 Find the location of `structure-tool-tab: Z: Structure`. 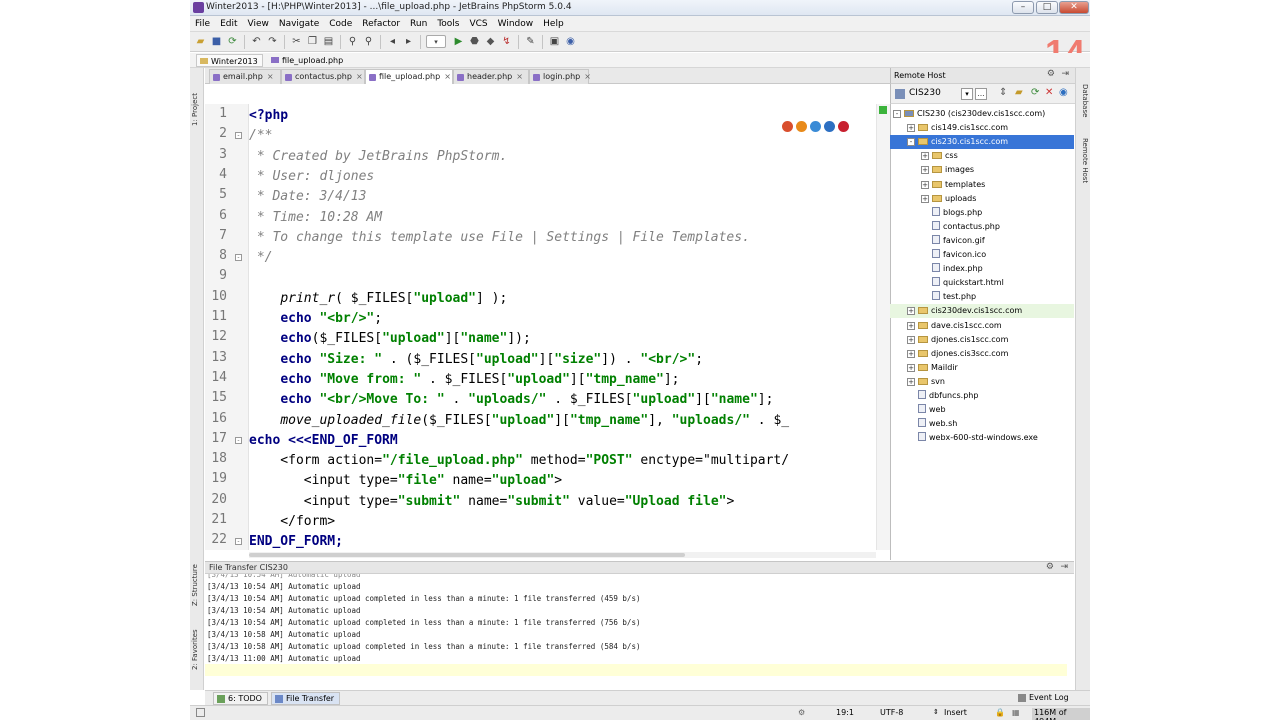

structure-tool-tab: Z: Structure is located at coordinates (197, 583).